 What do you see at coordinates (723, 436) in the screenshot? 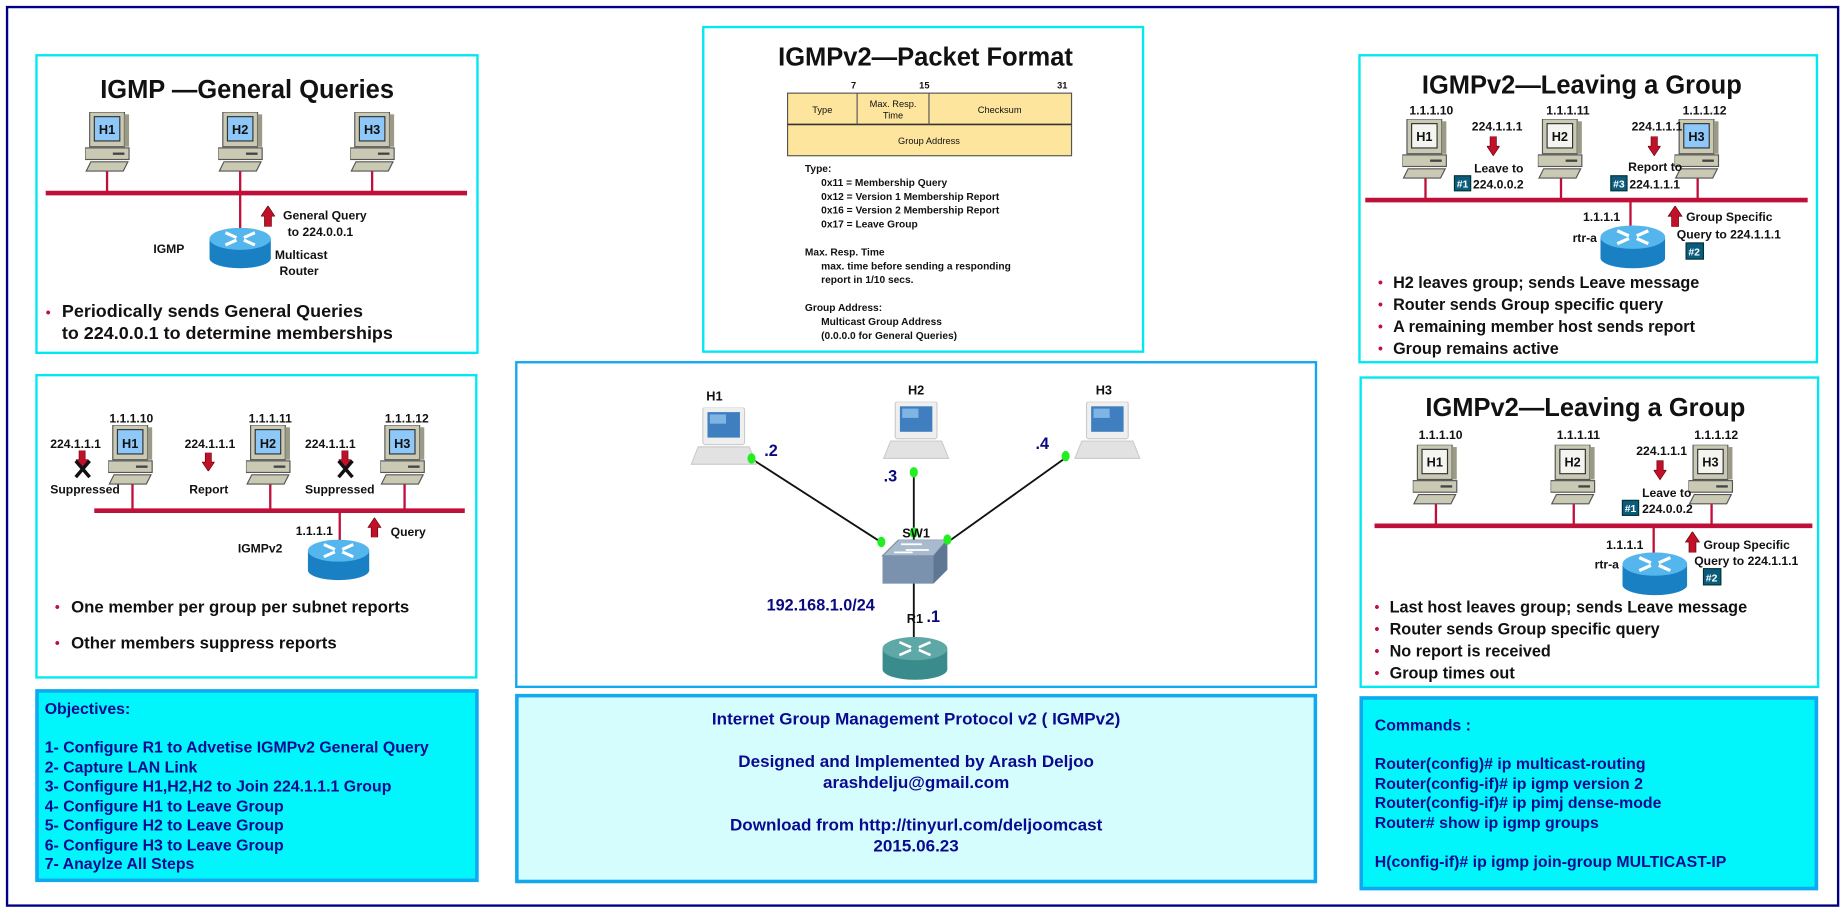
I see `h1-computer-icon` at bounding box center [723, 436].